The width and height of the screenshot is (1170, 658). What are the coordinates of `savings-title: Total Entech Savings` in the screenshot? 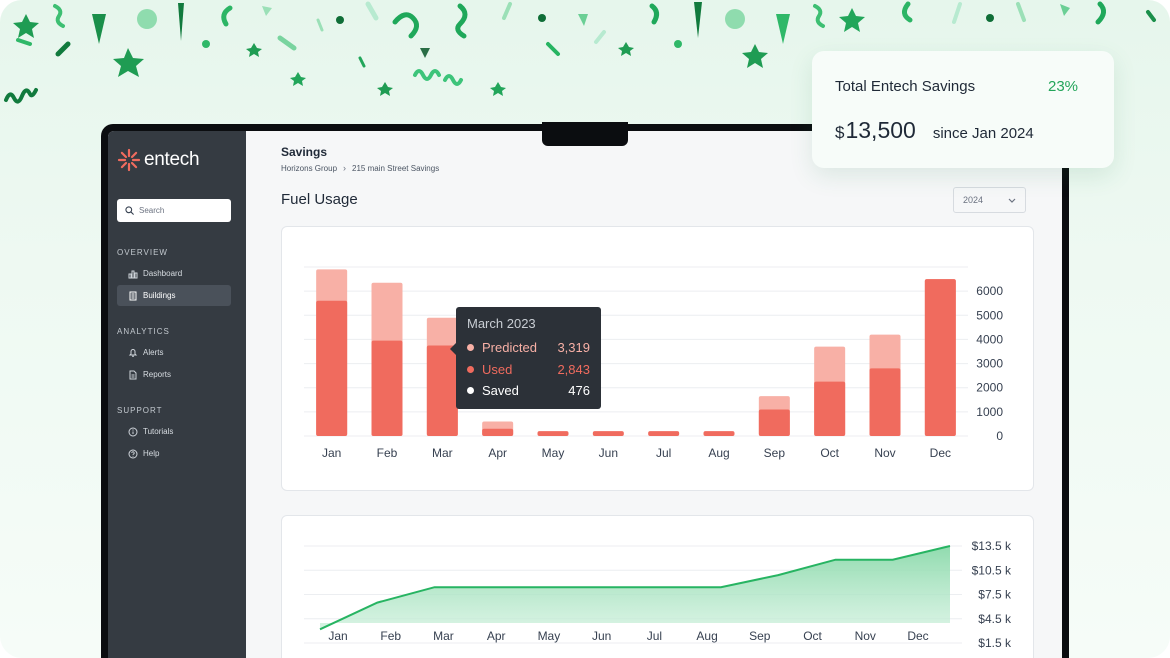 It's located at (905, 86).